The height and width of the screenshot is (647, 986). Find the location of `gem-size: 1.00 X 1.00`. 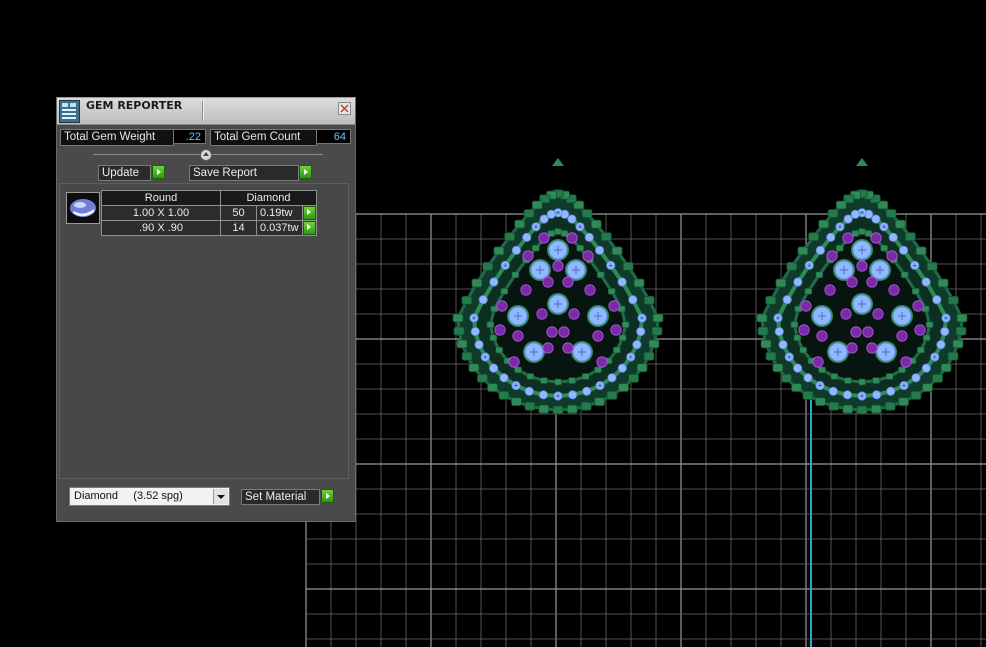

gem-size: 1.00 X 1.00 is located at coordinates (161, 213).